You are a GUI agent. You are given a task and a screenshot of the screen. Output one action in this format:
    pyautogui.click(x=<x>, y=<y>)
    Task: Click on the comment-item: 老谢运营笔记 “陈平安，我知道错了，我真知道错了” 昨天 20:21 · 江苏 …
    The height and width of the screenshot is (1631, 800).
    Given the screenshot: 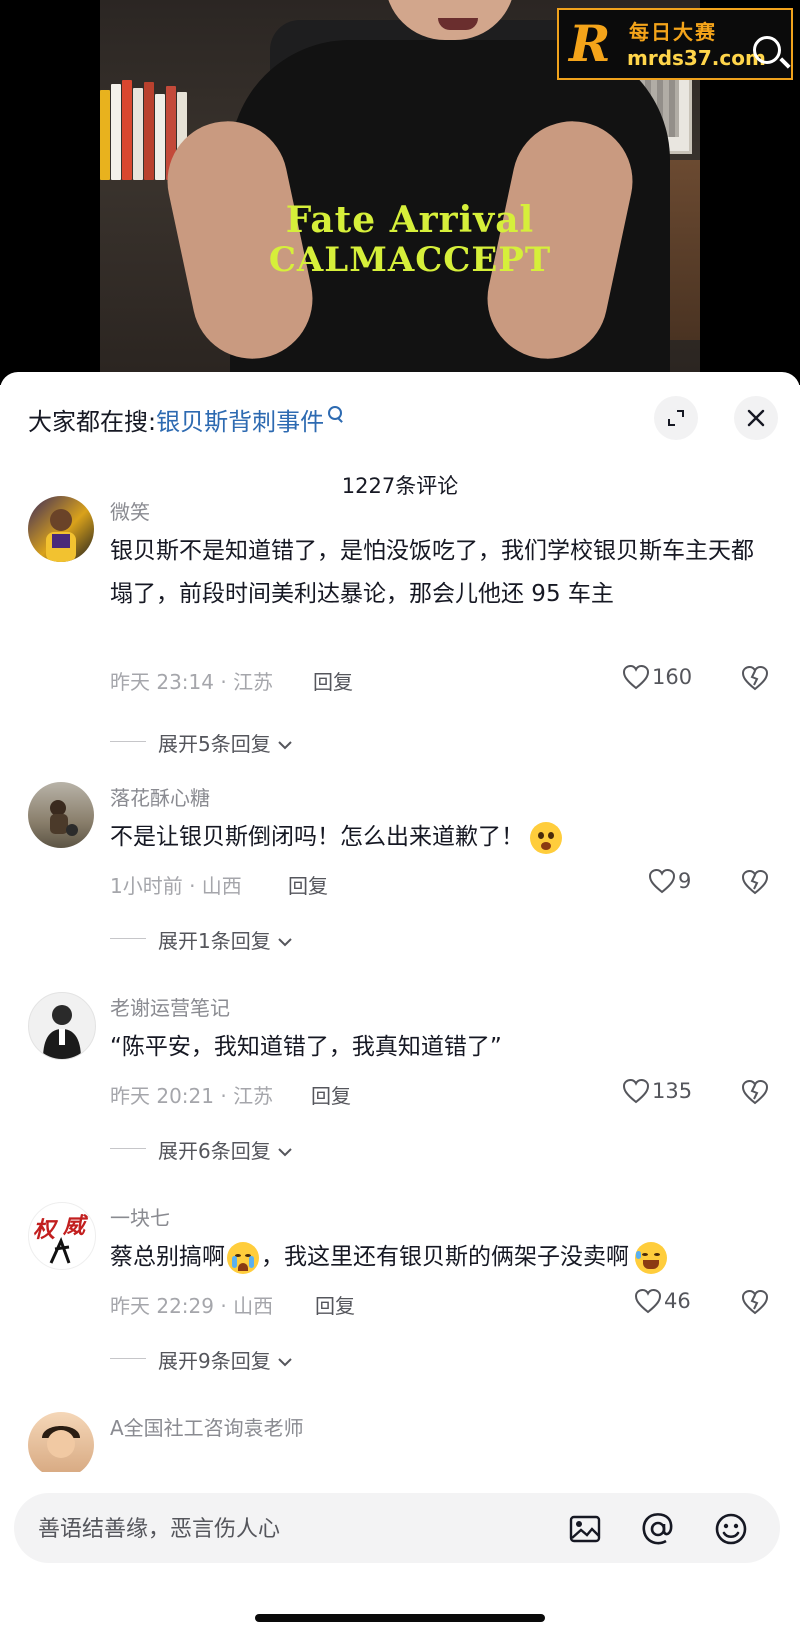 What is the action you would take?
    pyautogui.click(x=400, y=1092)
    